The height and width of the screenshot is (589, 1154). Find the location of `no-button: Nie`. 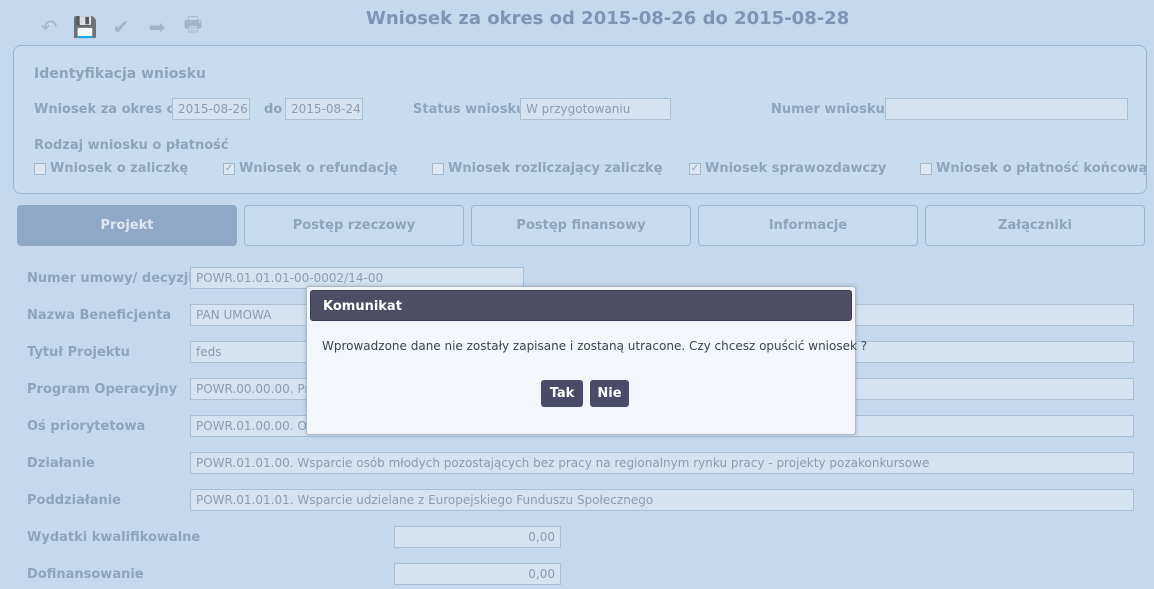

no-button: Nie is located at coordinates (609, 393).